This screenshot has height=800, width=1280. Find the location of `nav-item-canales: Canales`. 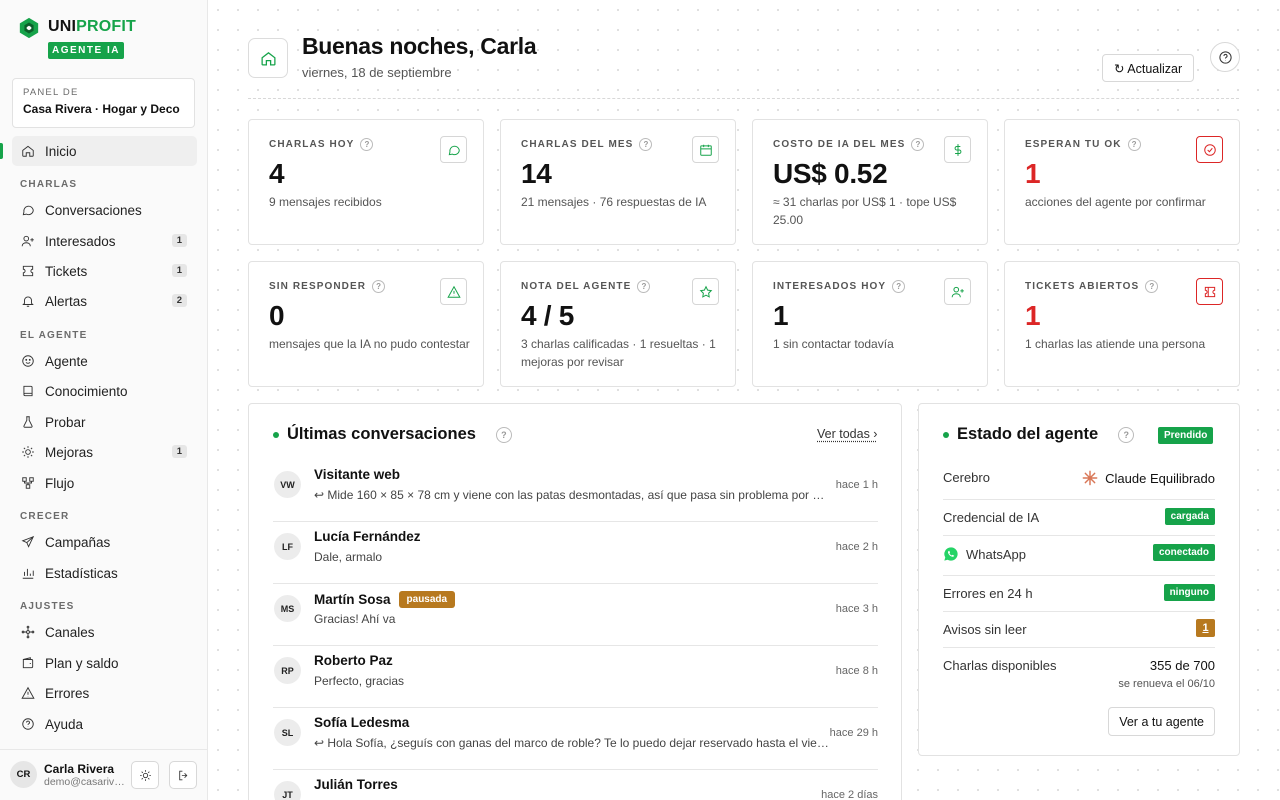

nav-item-canales: Canales is located at coordinates (104, 632).